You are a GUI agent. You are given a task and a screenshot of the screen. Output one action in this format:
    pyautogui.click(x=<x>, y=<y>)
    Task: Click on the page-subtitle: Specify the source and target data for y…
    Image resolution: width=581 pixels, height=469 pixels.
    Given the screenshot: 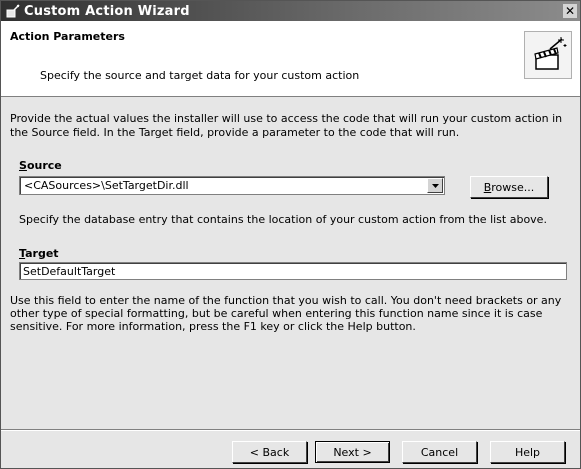 What is the action you would take?
    pyautogui.click(x=200, y=75)
    